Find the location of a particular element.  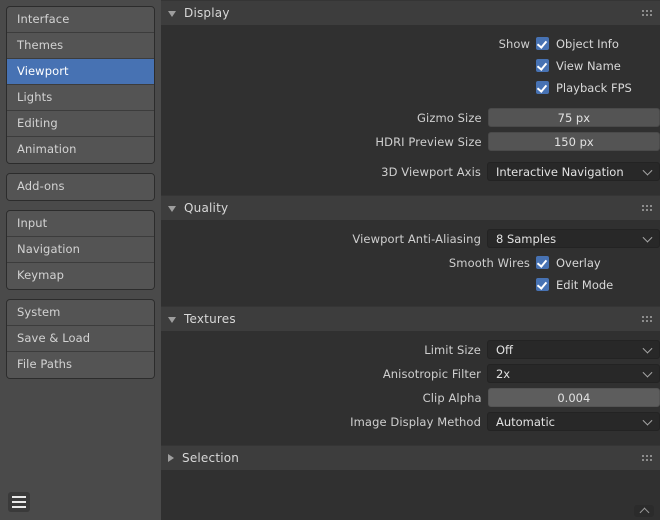

section-title: Display is located at coordinates (207, 13).